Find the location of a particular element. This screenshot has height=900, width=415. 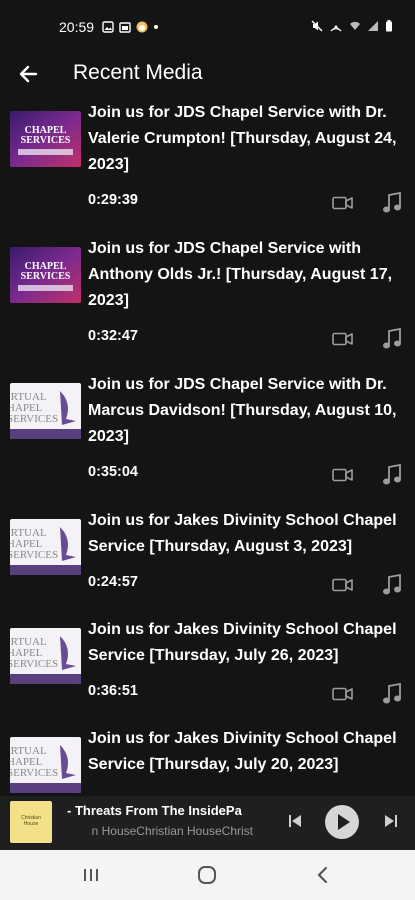

status-bar: 20:59 is located at coordinates (207, 26).